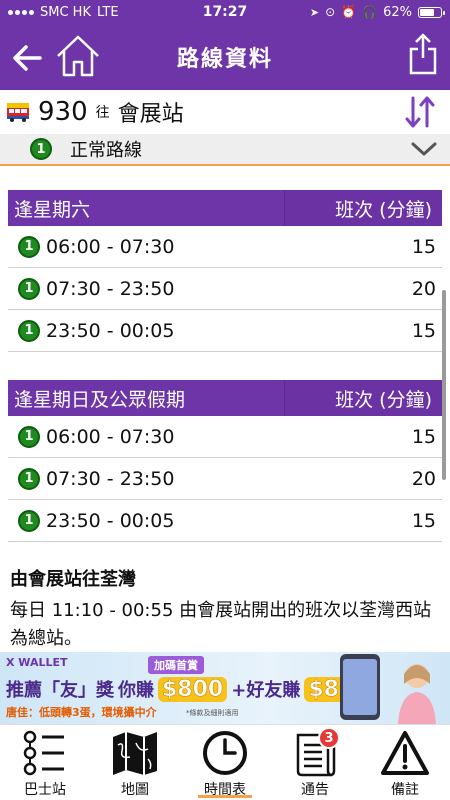 This screenshot has width=450, height=800. I want to click on bus-icon, so click(18, 112).